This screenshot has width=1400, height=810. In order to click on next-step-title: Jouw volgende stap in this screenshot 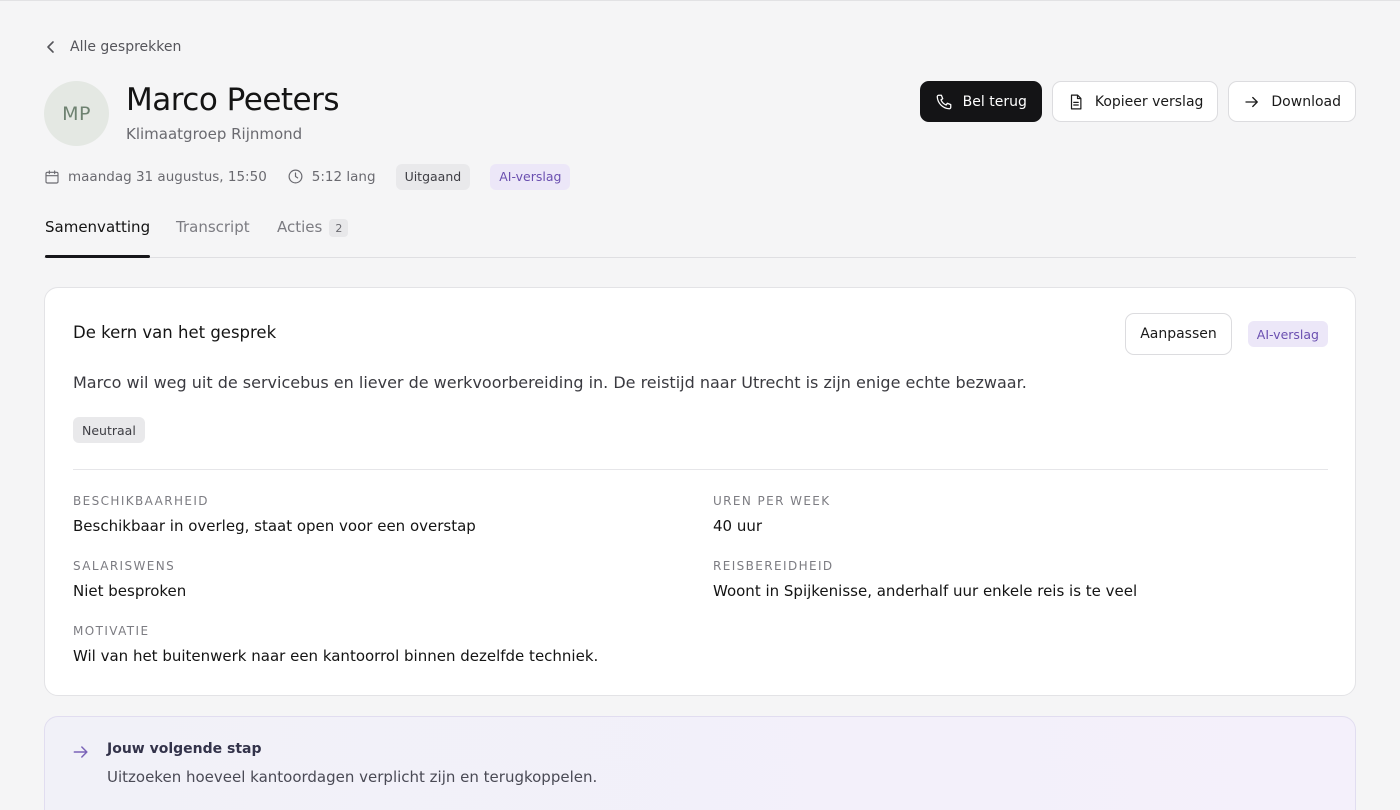, I will do `click(184, 749)`.